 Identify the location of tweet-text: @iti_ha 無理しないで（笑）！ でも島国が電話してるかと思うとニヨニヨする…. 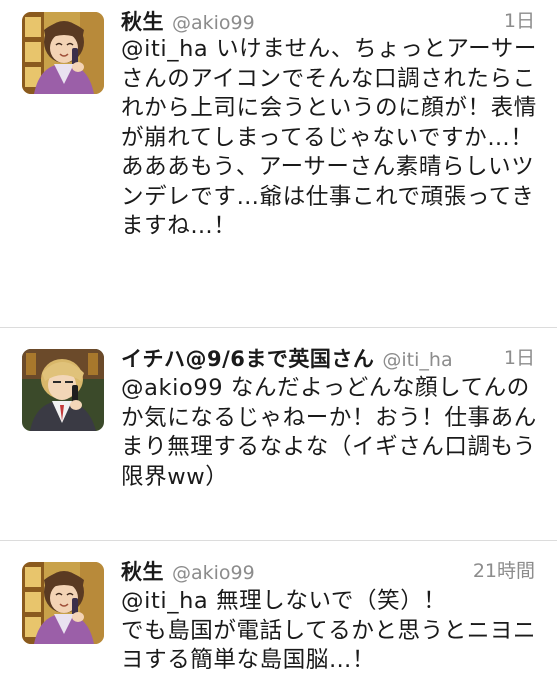
(334, 631).